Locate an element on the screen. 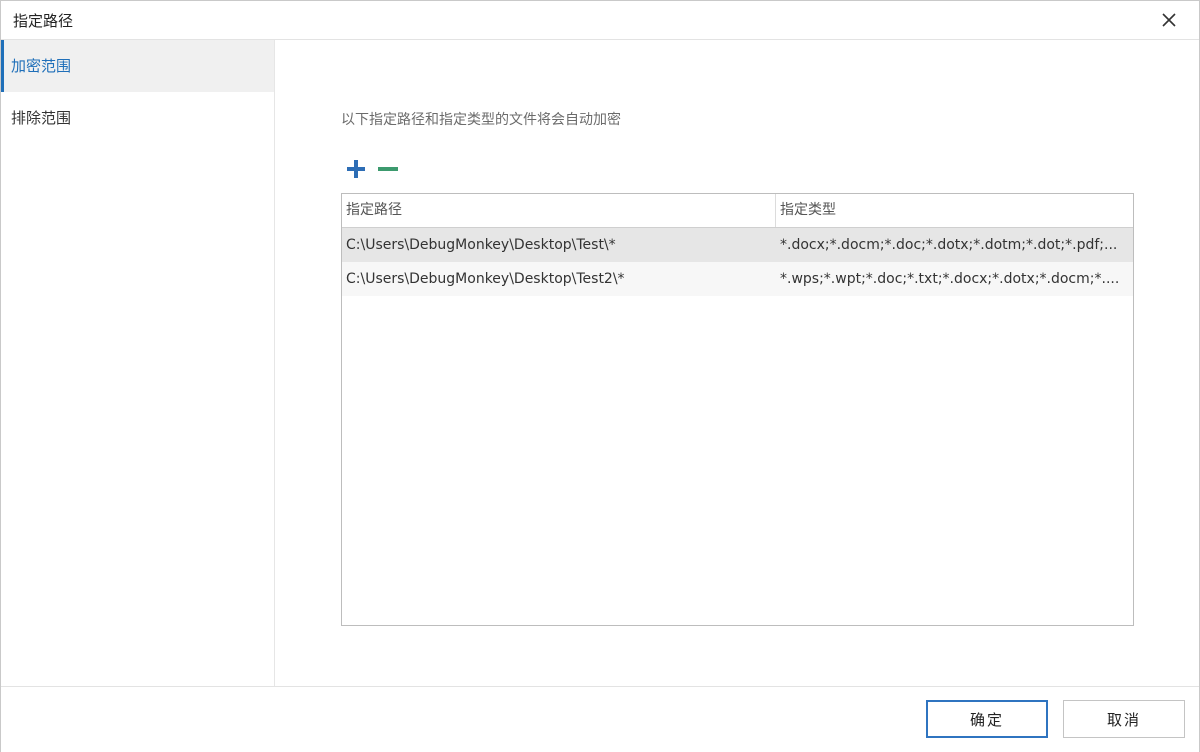 The height and width of the screenshot is (752, 1200). add-path-button is located at coordinates (356, 169).